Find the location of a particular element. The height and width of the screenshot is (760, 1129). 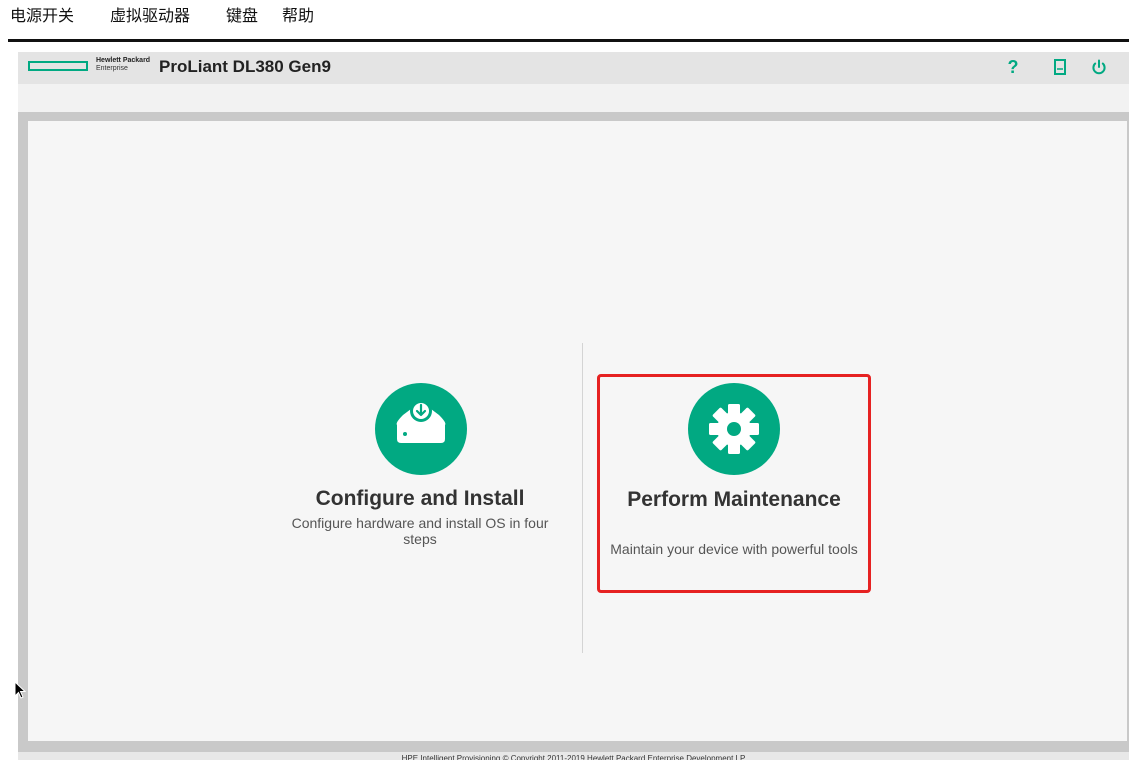

document-icon is located at coordinates (1060, 67).